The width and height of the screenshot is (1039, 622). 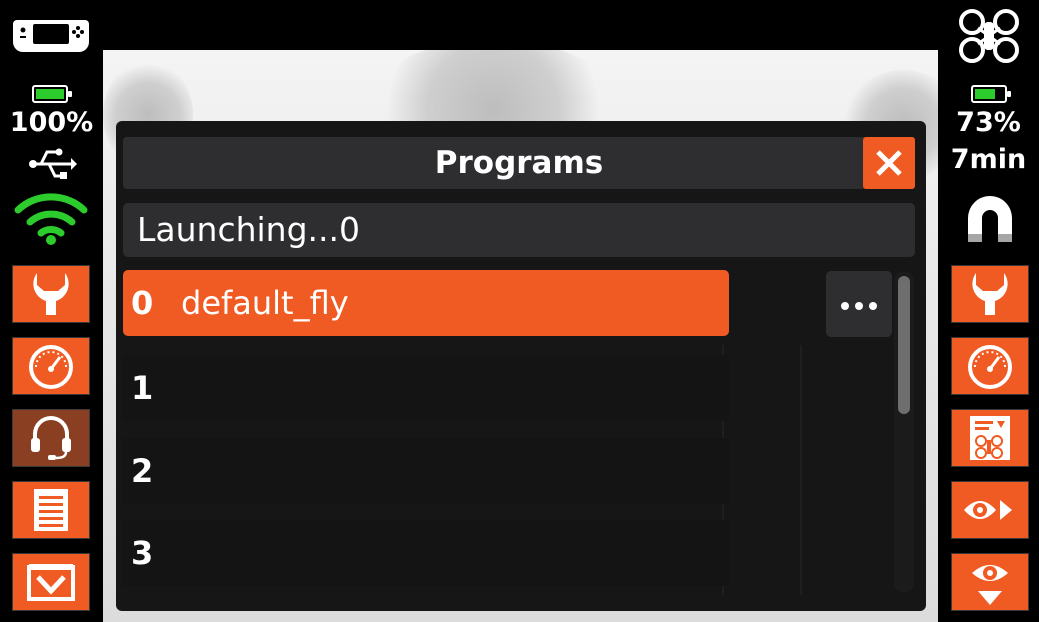 I want to click on dashboard-button-right, so click(x=990, y=366).